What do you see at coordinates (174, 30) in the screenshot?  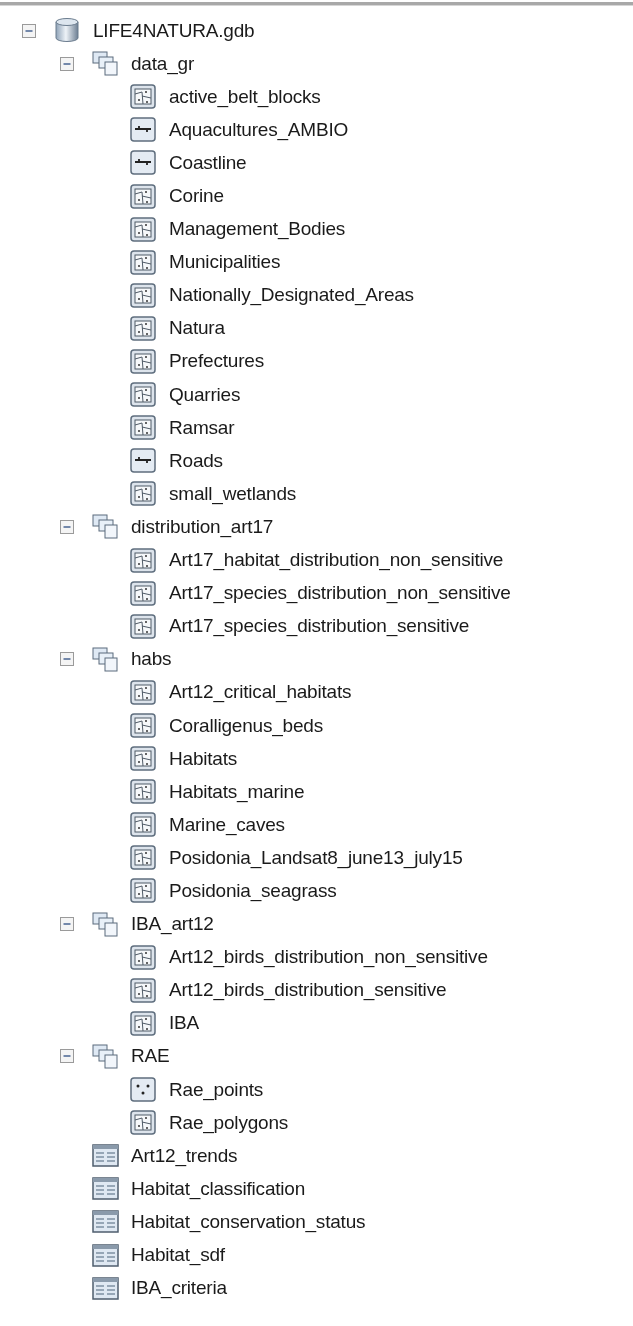 I see `tree-item: LIFE4NATURA.gdb` at bounding box center [174, 30].